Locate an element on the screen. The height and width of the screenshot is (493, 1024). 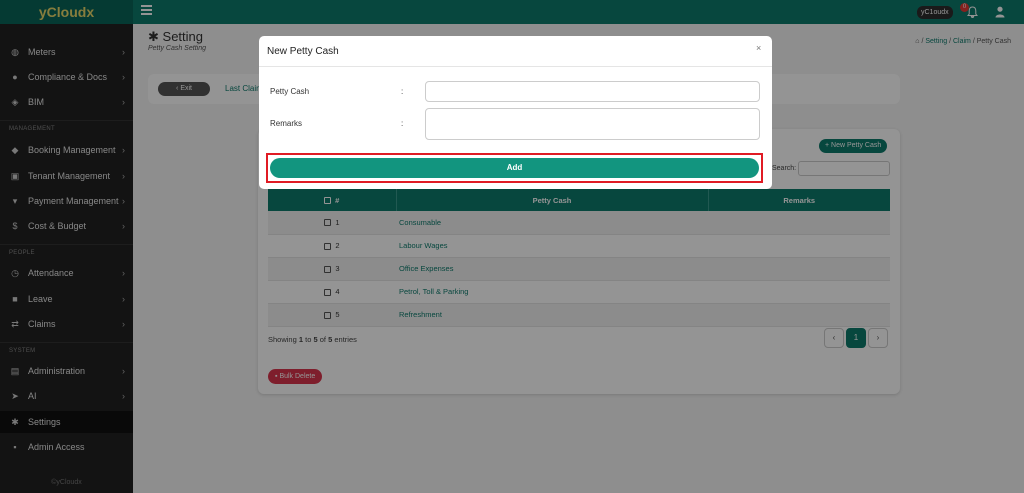
petty-cash-label: Petty Cash is located at coordinates (290, 91).